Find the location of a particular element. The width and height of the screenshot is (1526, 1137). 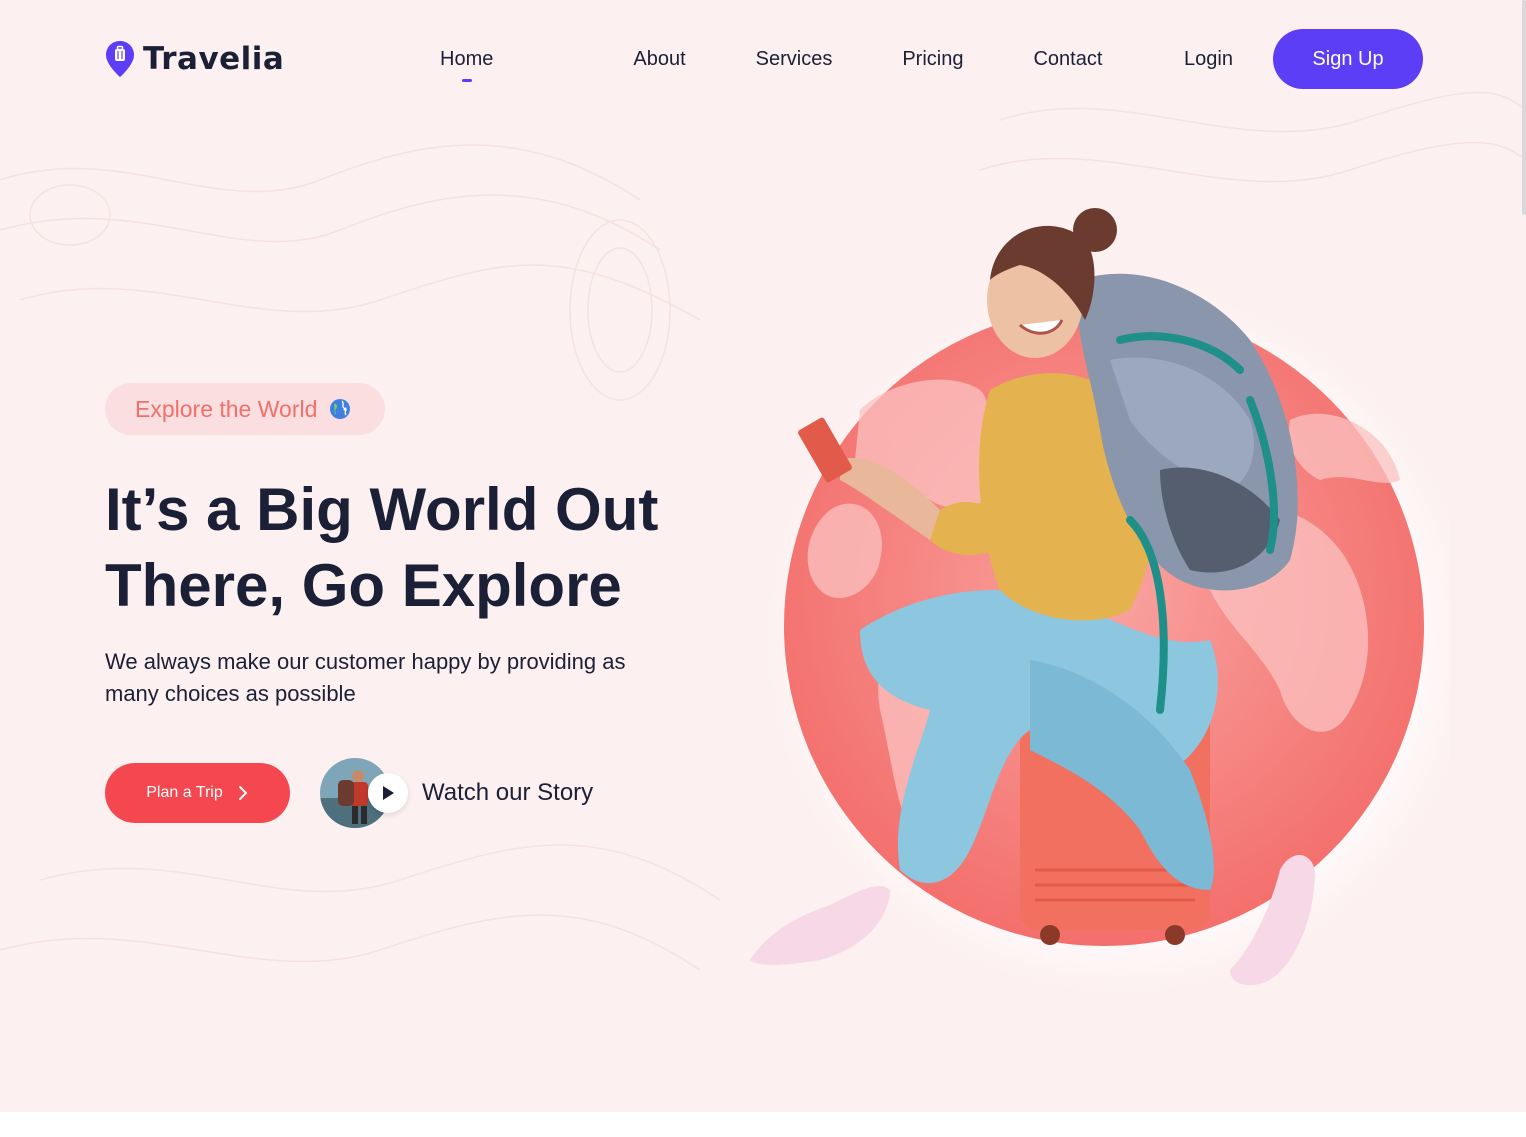

nav-label: Contact is located at coordinates (1068, 59).